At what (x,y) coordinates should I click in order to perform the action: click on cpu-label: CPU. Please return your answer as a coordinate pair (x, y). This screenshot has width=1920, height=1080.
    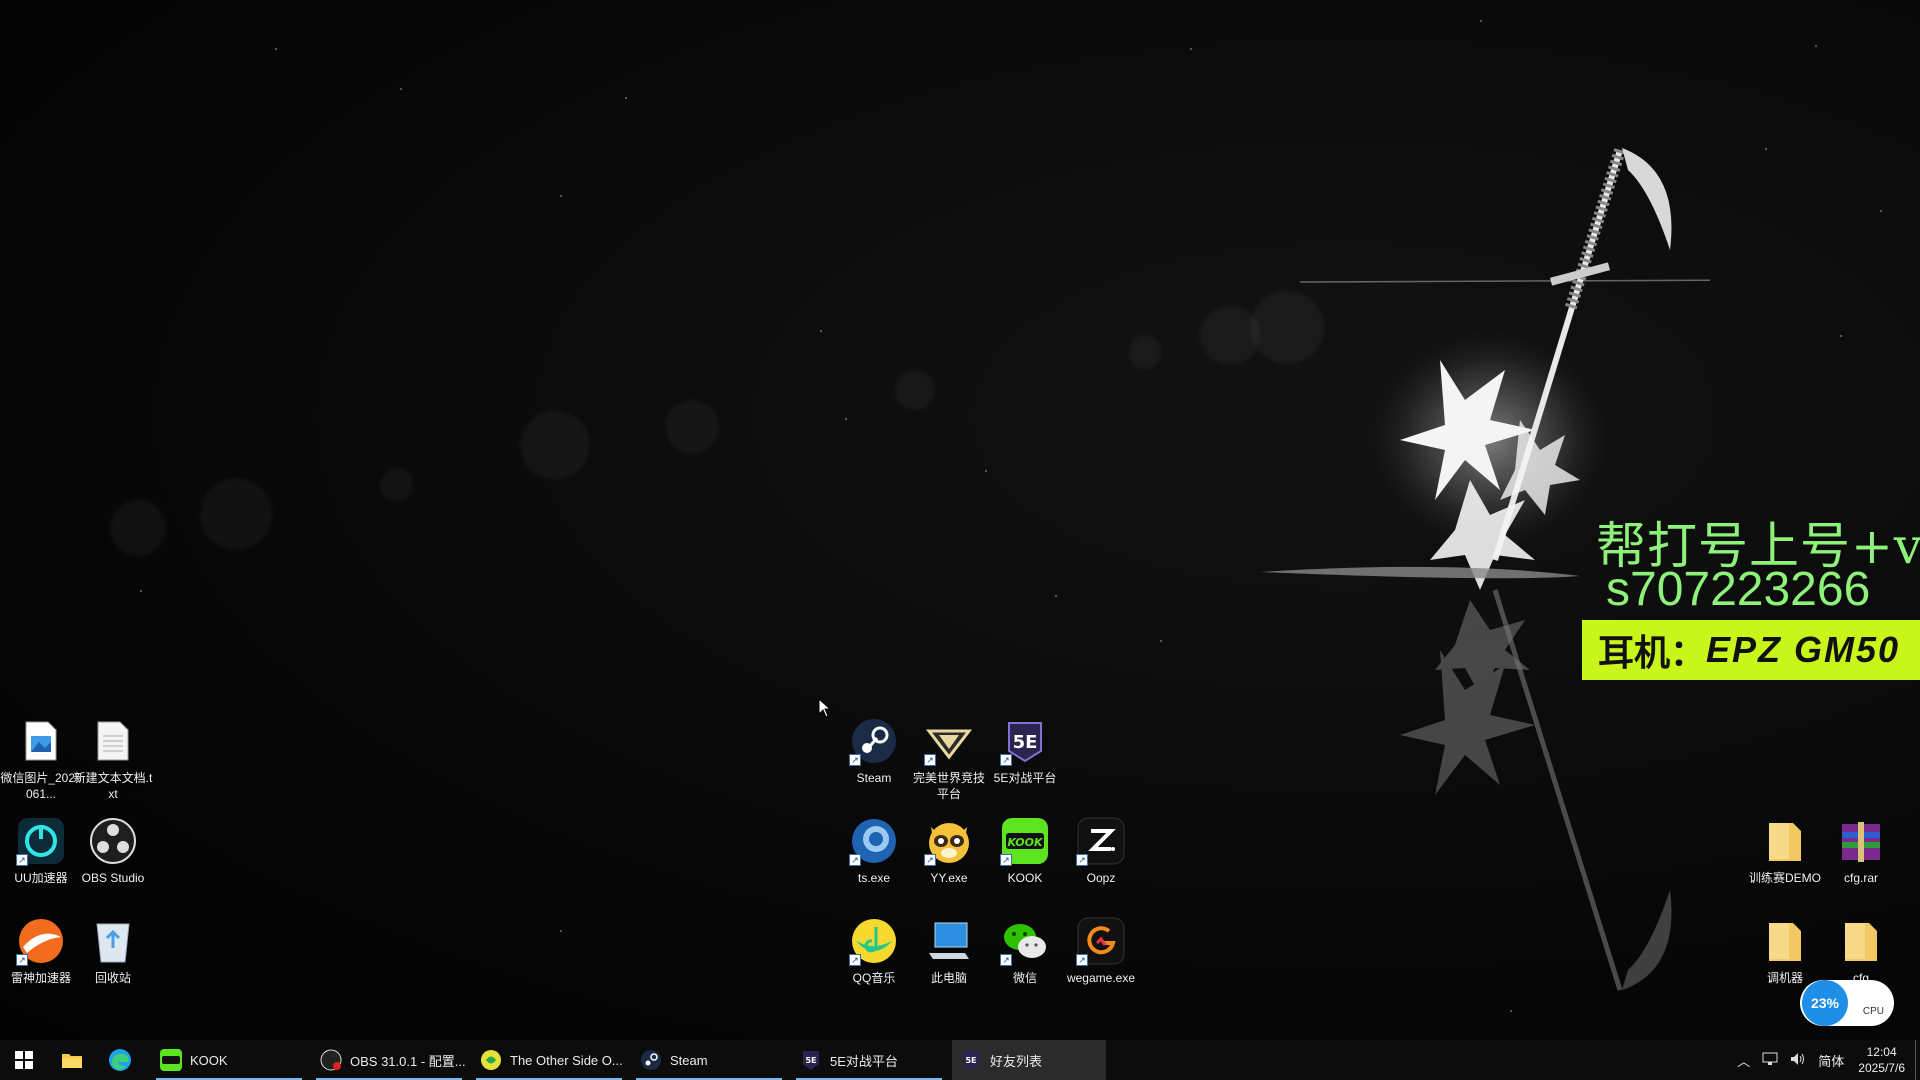
    Looking at the image, I should click on (1873, 1011).